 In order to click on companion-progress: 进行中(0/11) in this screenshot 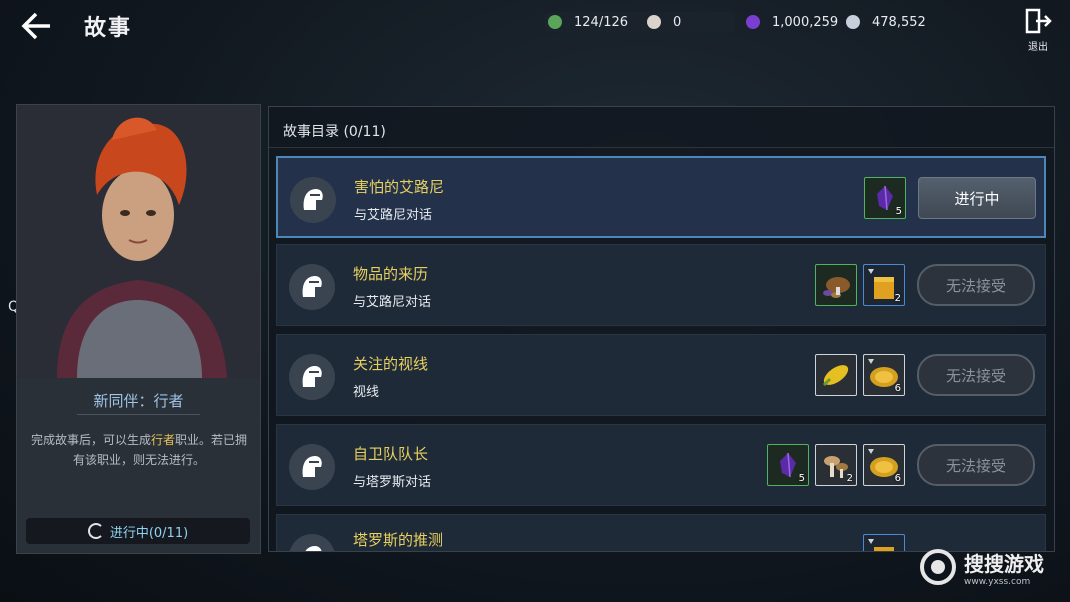, I will do `click(138, 531)`.